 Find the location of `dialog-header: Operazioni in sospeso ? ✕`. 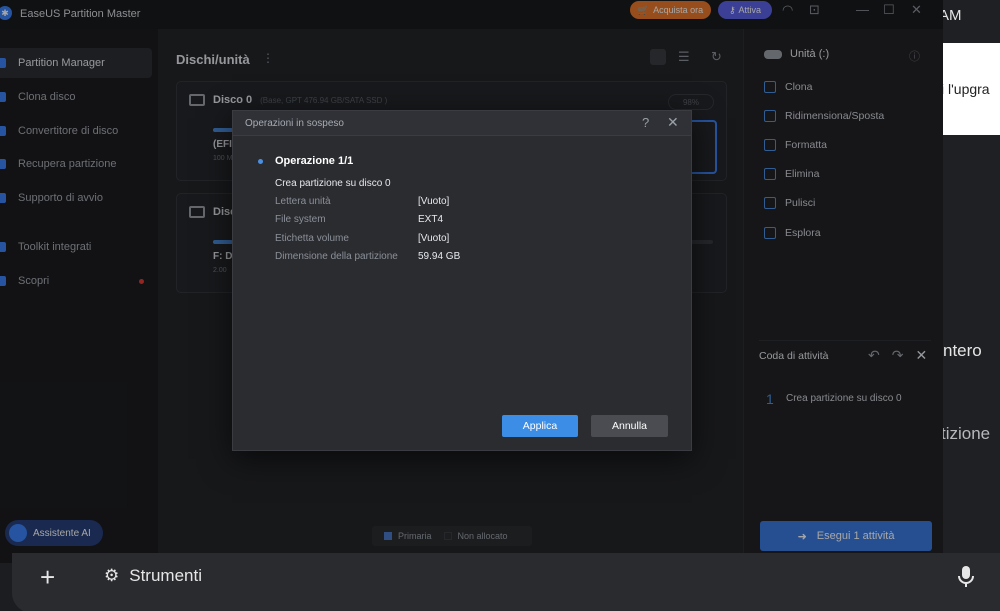

dialog-header: Operazioni in sospeso ? ✕ is located at coordinates (462, 123).